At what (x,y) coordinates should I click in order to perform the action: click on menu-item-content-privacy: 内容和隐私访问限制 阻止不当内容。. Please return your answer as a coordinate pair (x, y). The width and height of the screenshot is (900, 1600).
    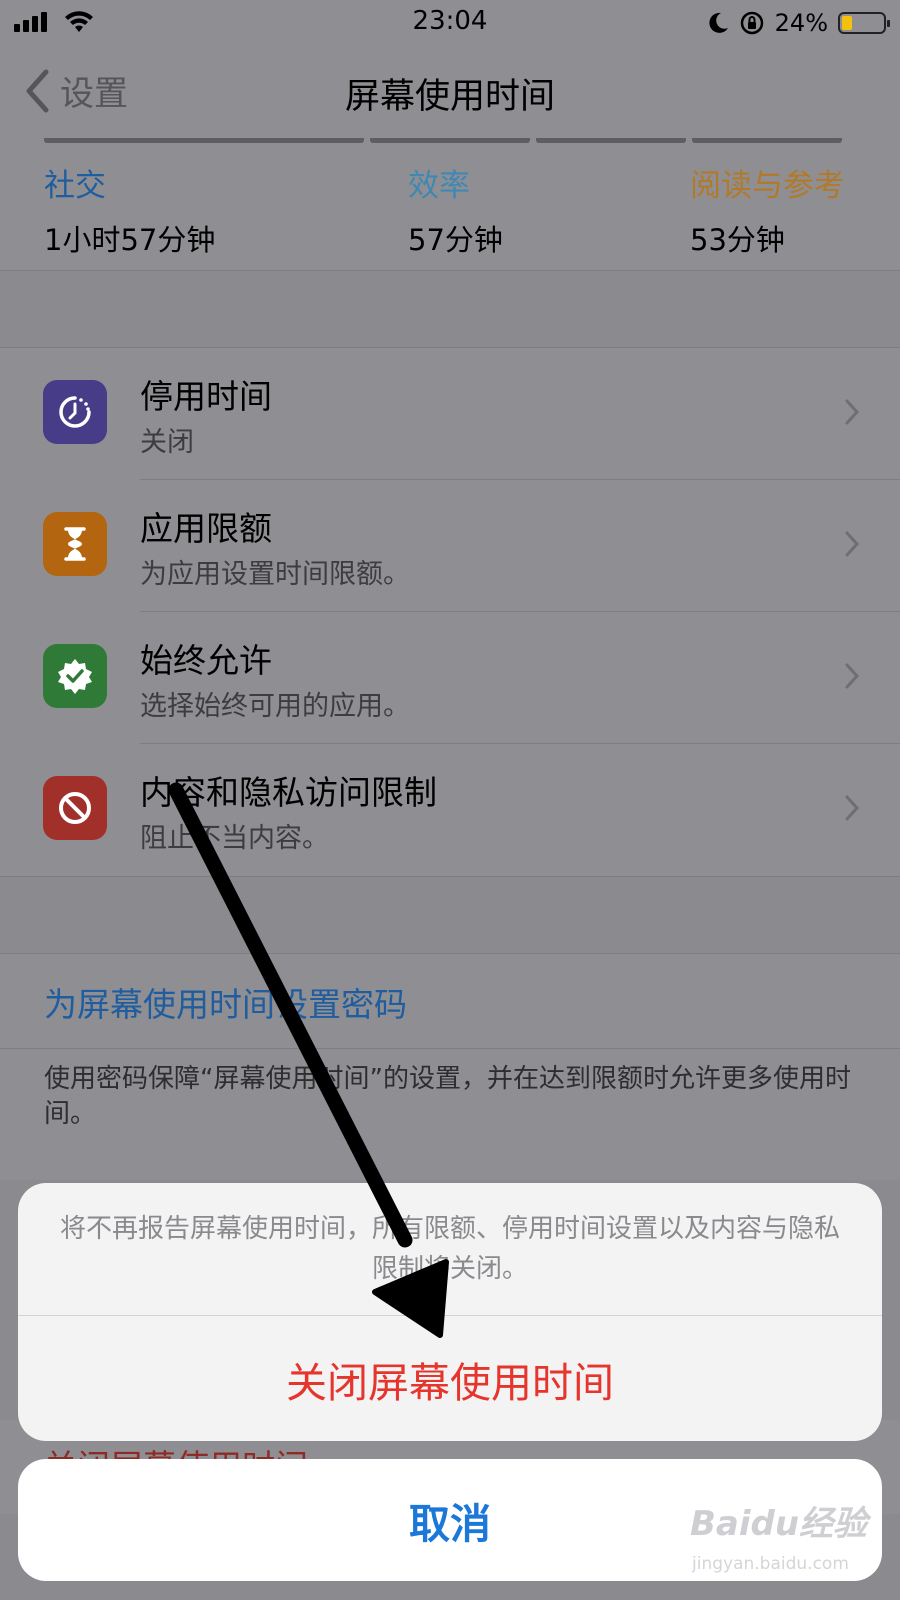
    Looking at the image, I should click on (450, 810).